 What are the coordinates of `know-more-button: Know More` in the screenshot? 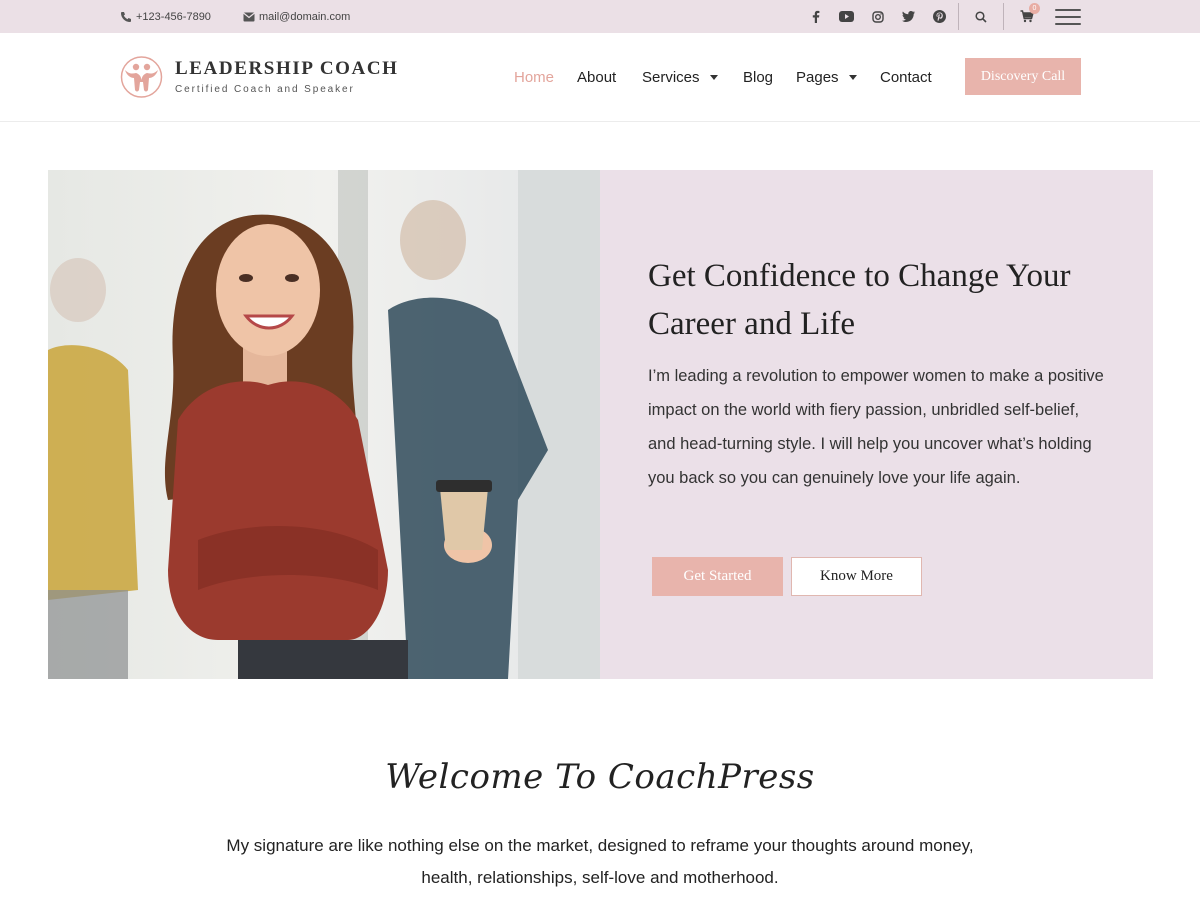 It's located at (856, 576).